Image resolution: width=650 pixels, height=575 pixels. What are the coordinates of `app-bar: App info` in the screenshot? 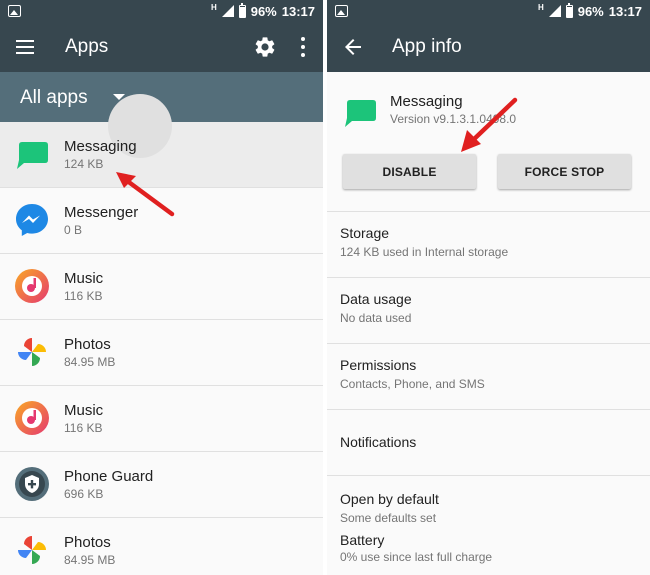 It's located at (488, 47).